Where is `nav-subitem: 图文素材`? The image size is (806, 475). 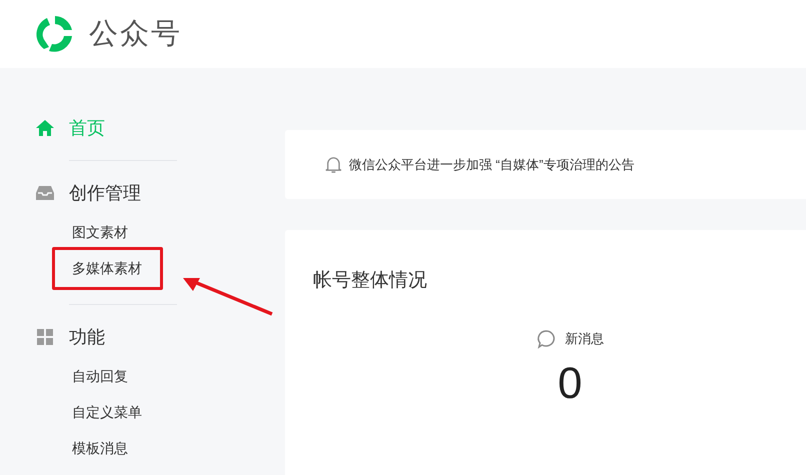 nav-subitem: 图文素材 is located at coordinates (107, 229).